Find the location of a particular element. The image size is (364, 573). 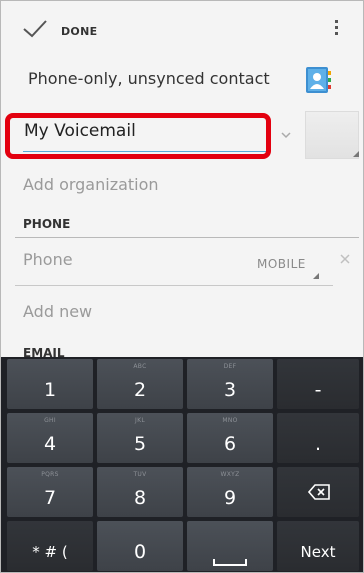

key-5-sub: JKL is located at coordinates (140, 420).